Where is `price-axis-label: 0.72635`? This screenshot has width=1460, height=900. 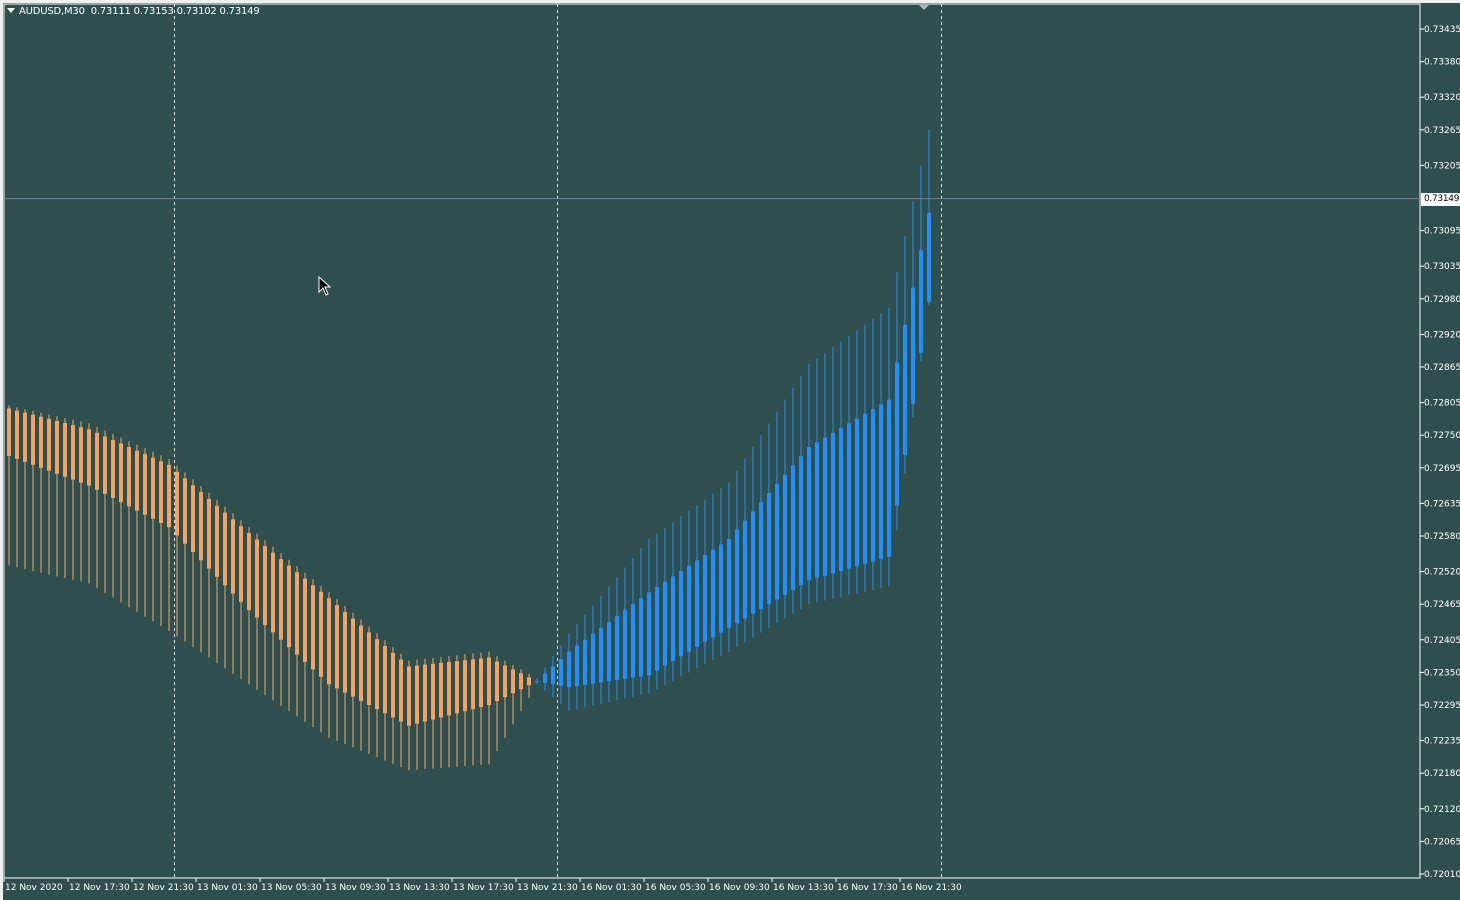 price-axis-label: 0.72635 is located at coordinates (1442, 504).